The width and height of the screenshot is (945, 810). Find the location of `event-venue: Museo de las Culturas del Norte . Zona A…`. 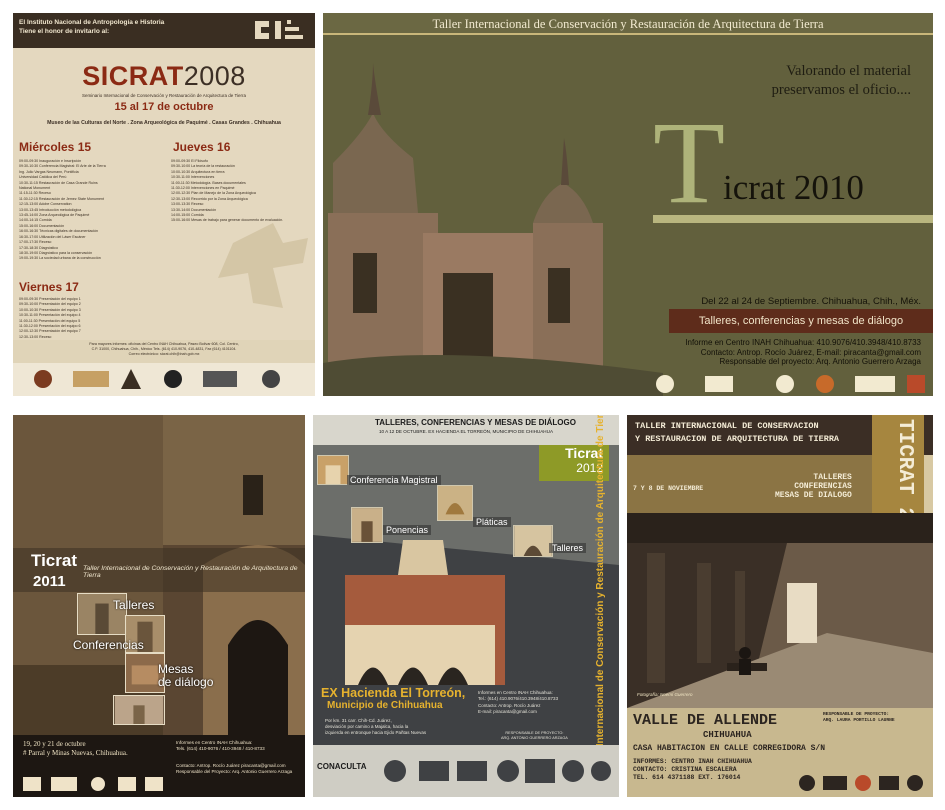

event-venue: Museo de las Culturas del Norte . Zona A… is located at coordinates (164, 123).